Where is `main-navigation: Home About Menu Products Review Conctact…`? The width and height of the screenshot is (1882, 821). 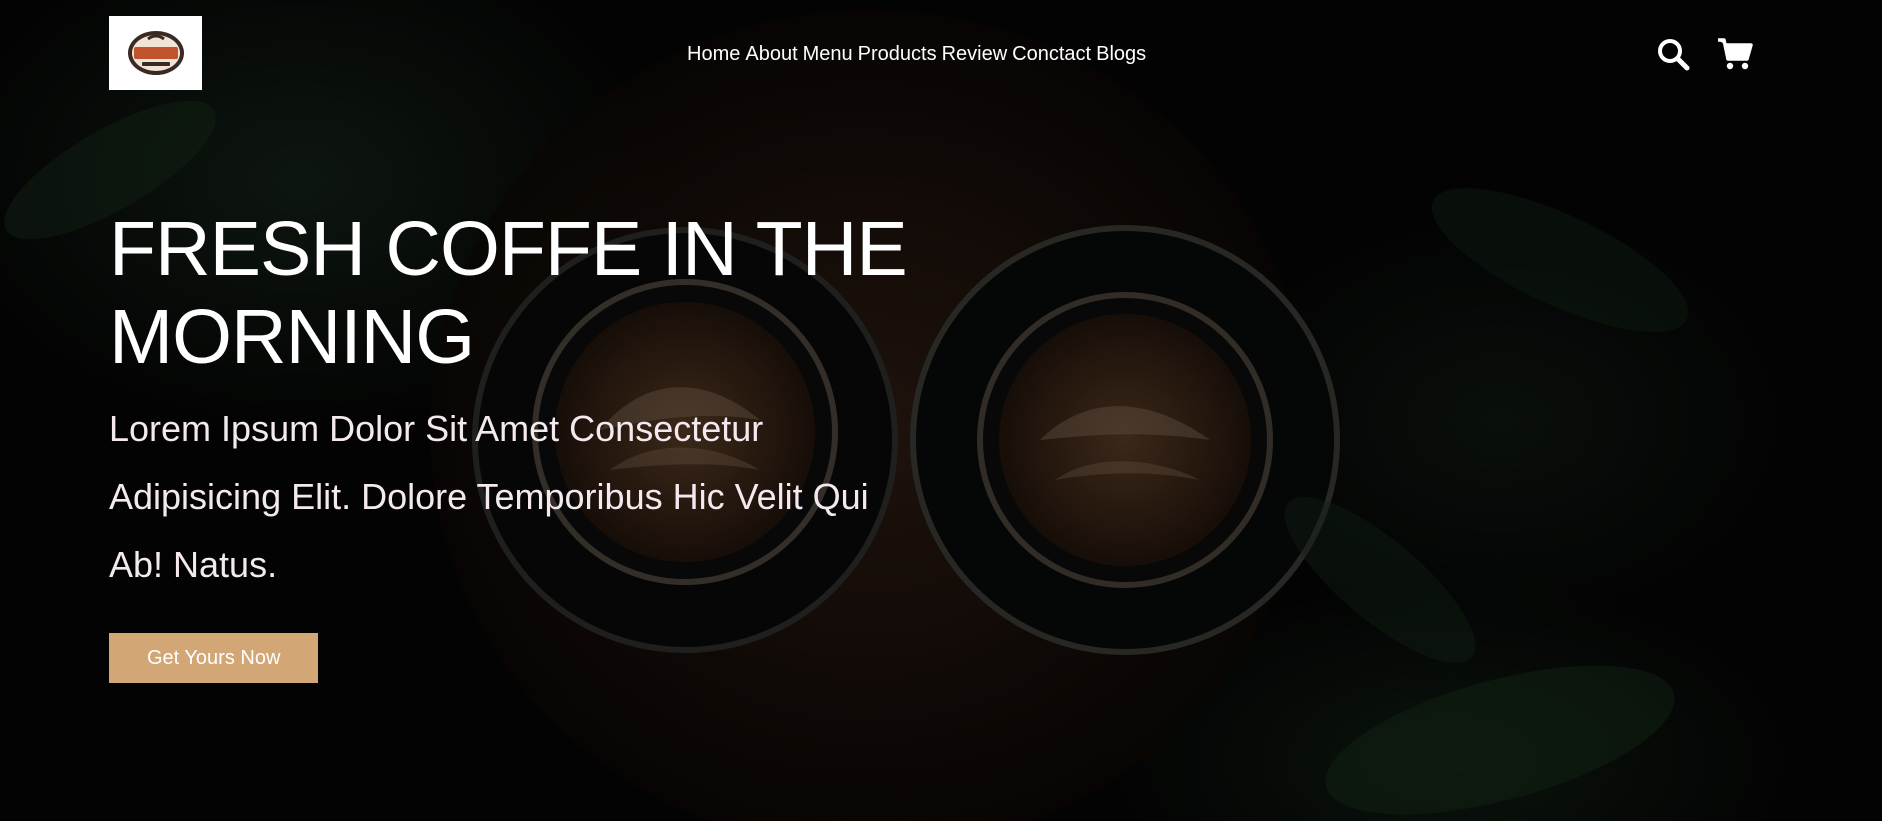 main-navigation: Home About Menu Products Review Conctact… is located at coordinates (916, 54).